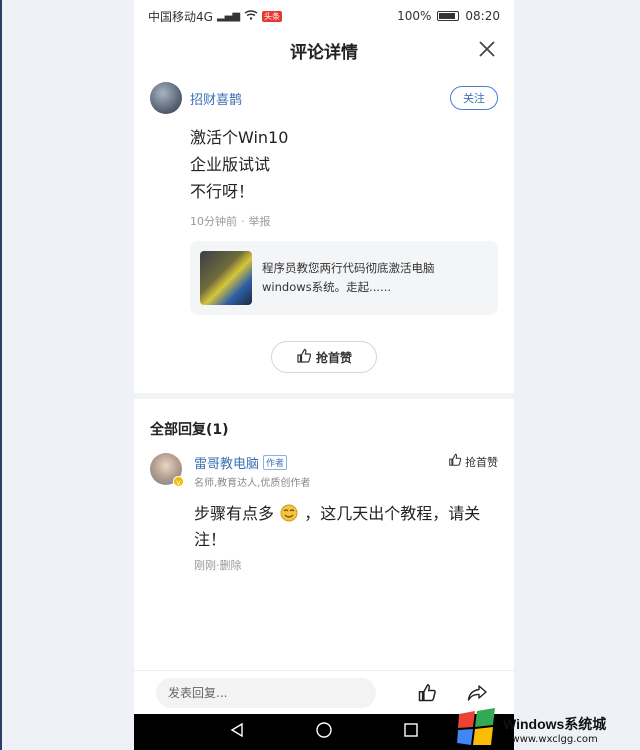 The image size is (640, 750). I want to click on battery-icon, so click(448, 16).